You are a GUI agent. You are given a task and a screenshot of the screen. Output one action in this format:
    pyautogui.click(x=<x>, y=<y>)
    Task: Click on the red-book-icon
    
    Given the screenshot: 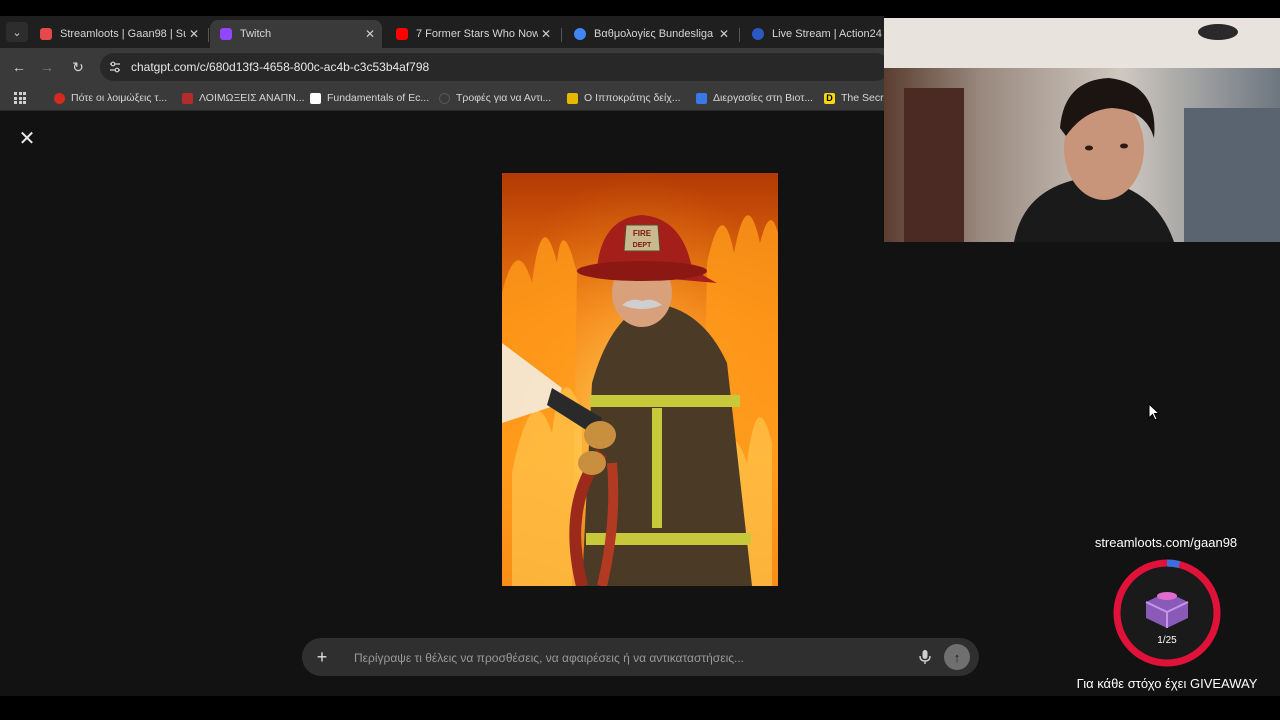 What is the action you would take?
    pyautogui.click(x=187, y=98)
    